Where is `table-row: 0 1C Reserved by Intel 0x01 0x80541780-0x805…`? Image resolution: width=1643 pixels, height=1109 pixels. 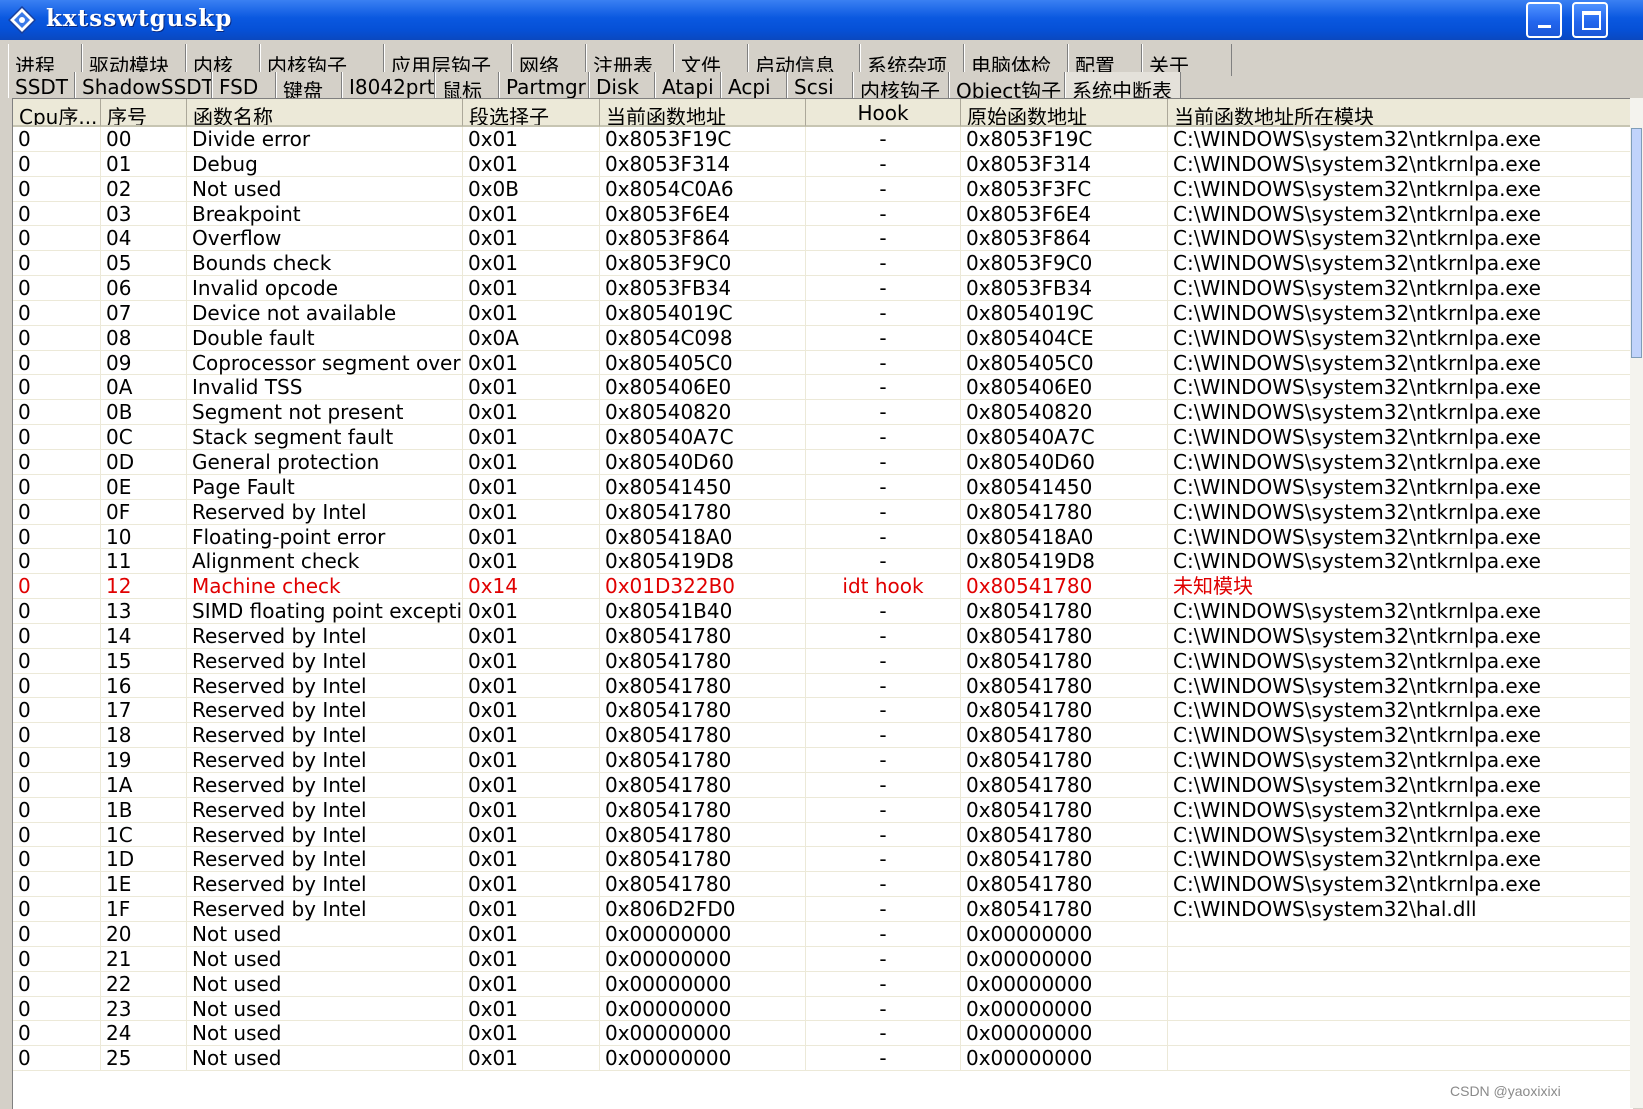 table-row: 0 1C Reserved by Intel 0x01 0x80541780-0x805… is located at coordinates (823, 835).